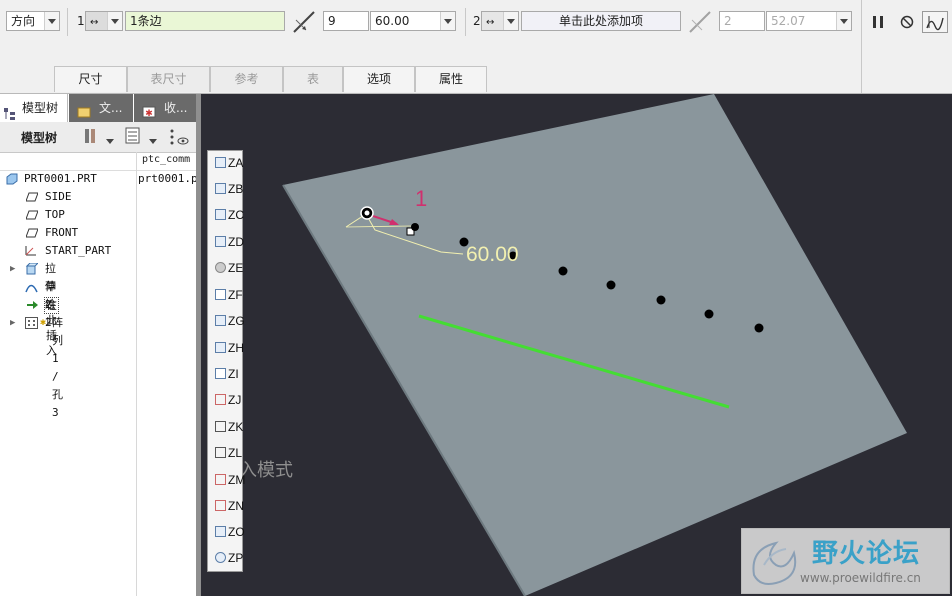  I want to click on tab-label: 尺寸, so click(90, 79).